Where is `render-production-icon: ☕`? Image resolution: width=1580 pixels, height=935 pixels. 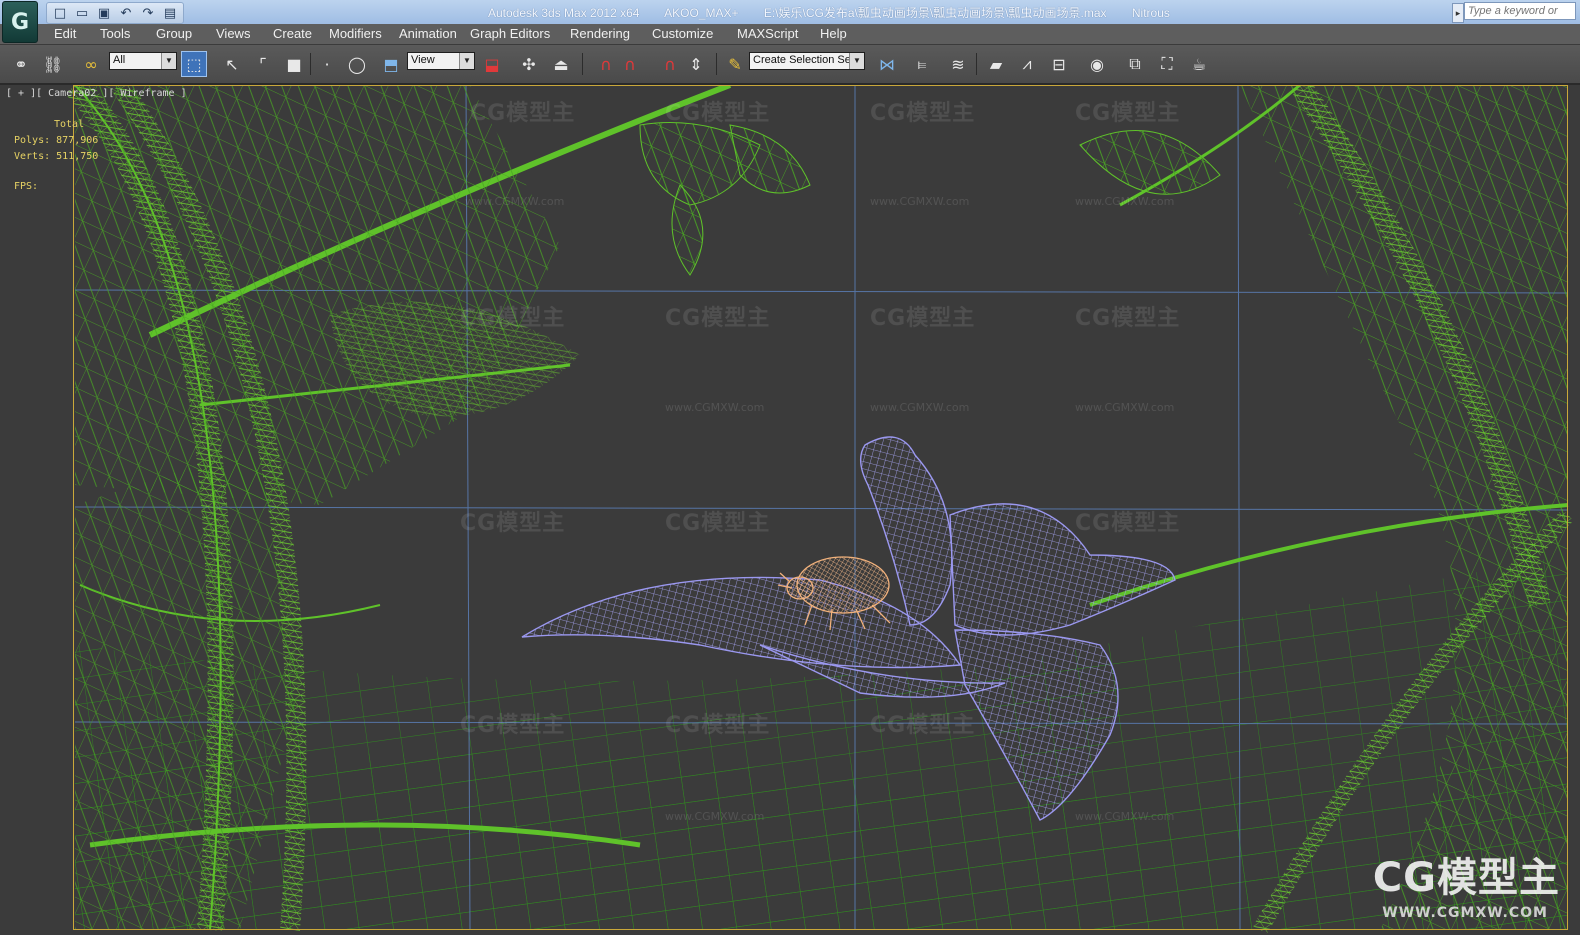
render-production-icon: ☕ is located at coordinates (1199, 64).